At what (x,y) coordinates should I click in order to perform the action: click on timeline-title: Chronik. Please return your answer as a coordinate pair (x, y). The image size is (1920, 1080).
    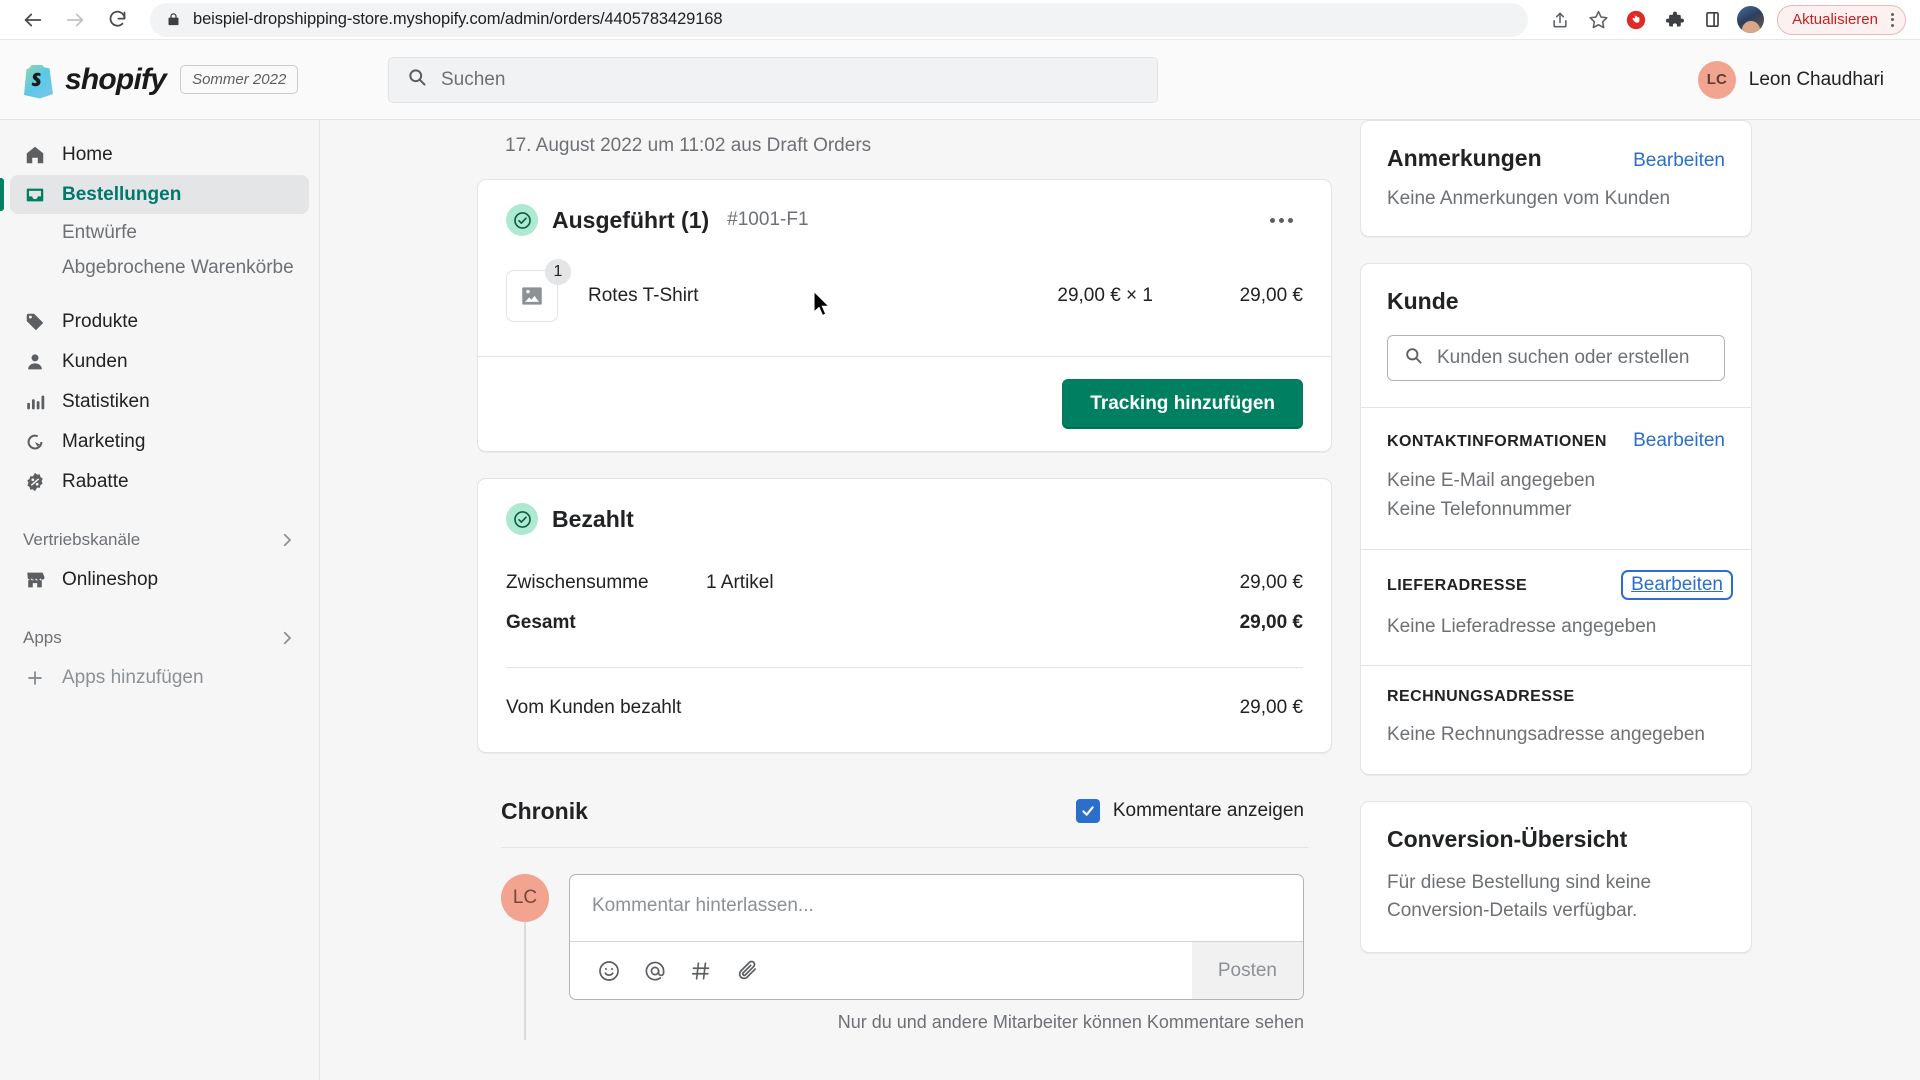
    Looking at the image, I should click on (544, 810).